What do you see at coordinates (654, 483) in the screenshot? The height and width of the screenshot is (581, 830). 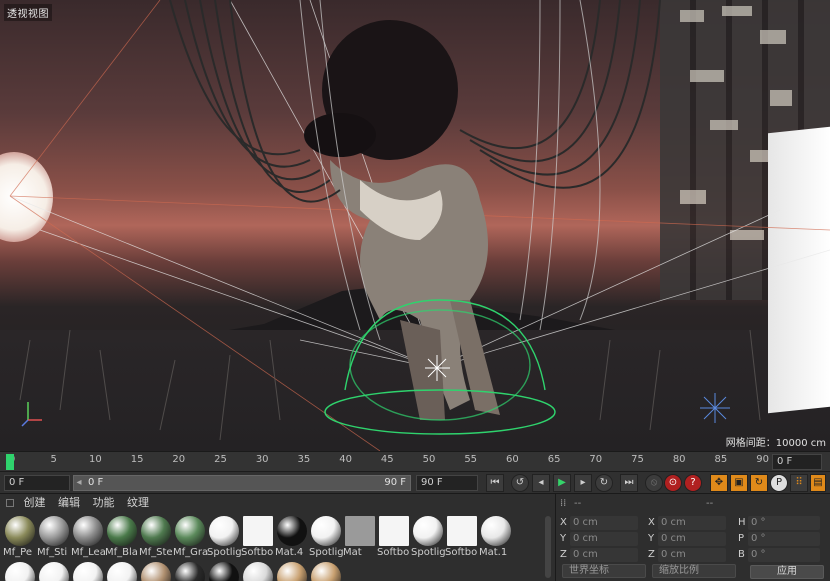 I see `record-off-icon: ⦸` at bounding box center [654, 483].